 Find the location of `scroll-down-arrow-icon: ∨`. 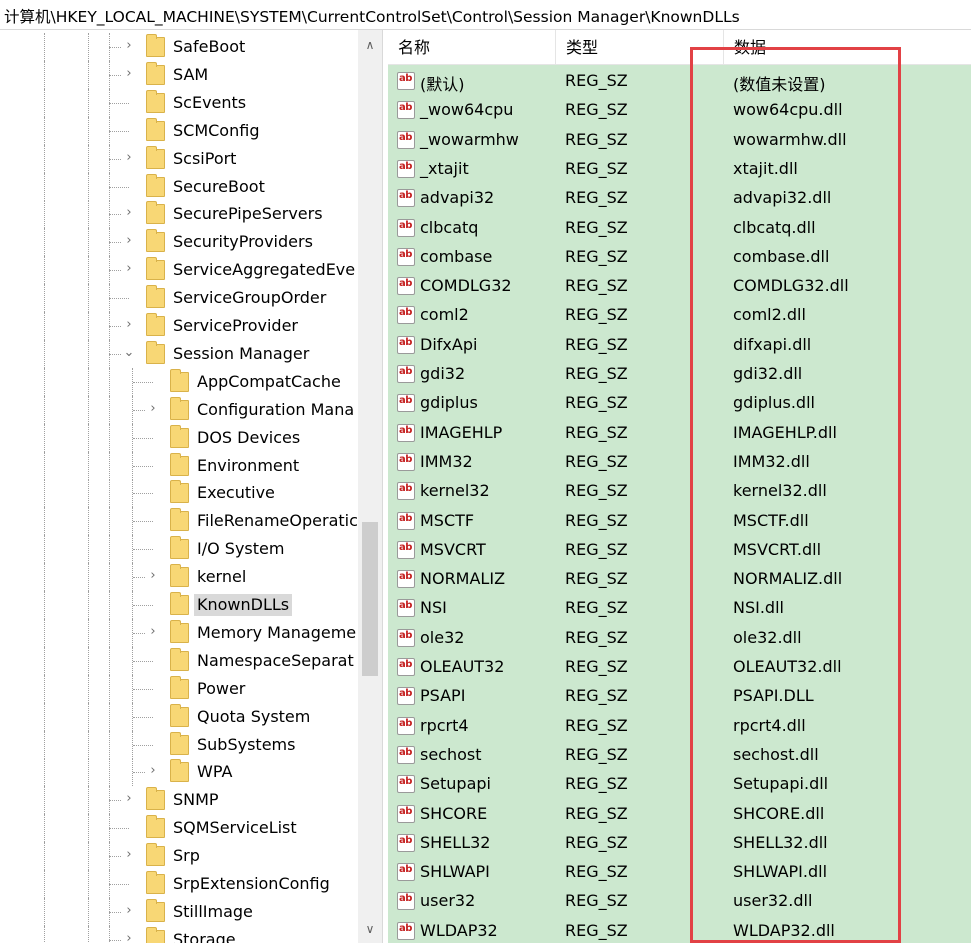

scroll-down-arrow-icon: ∨ is located at coordinates (370, 929).